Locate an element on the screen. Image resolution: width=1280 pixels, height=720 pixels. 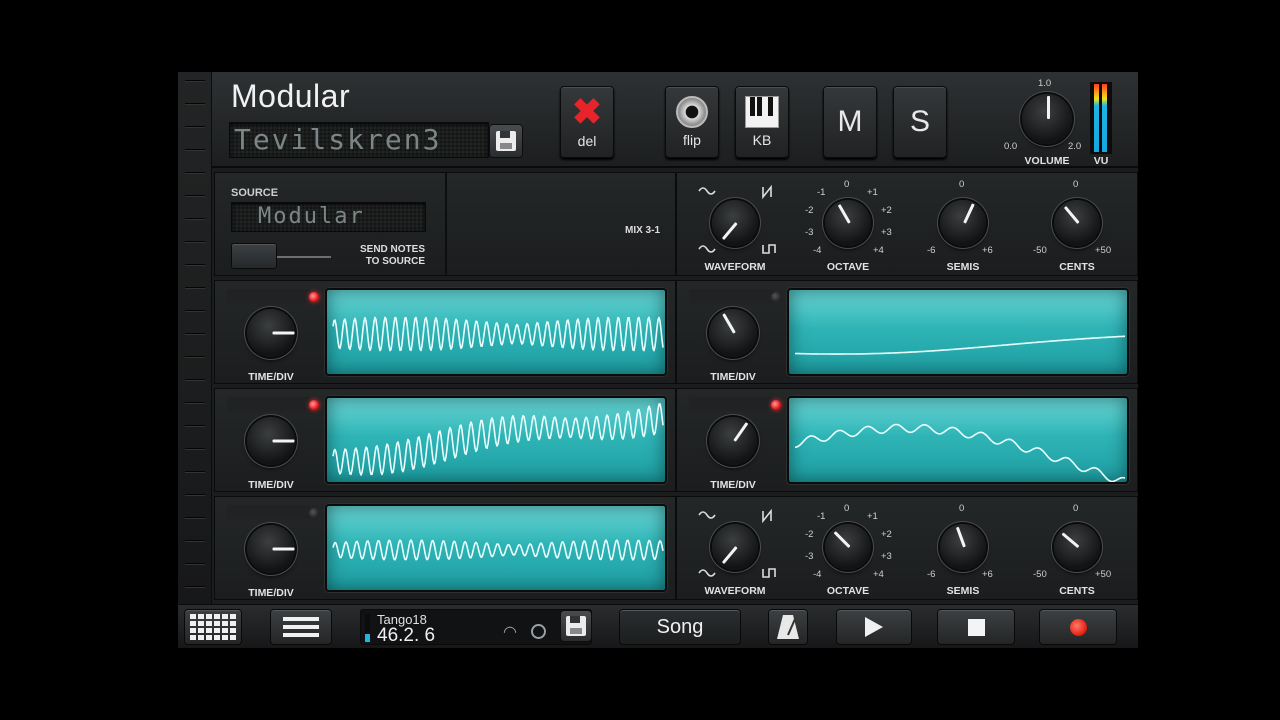
mute-button: M is located at coordinates (850, 122).